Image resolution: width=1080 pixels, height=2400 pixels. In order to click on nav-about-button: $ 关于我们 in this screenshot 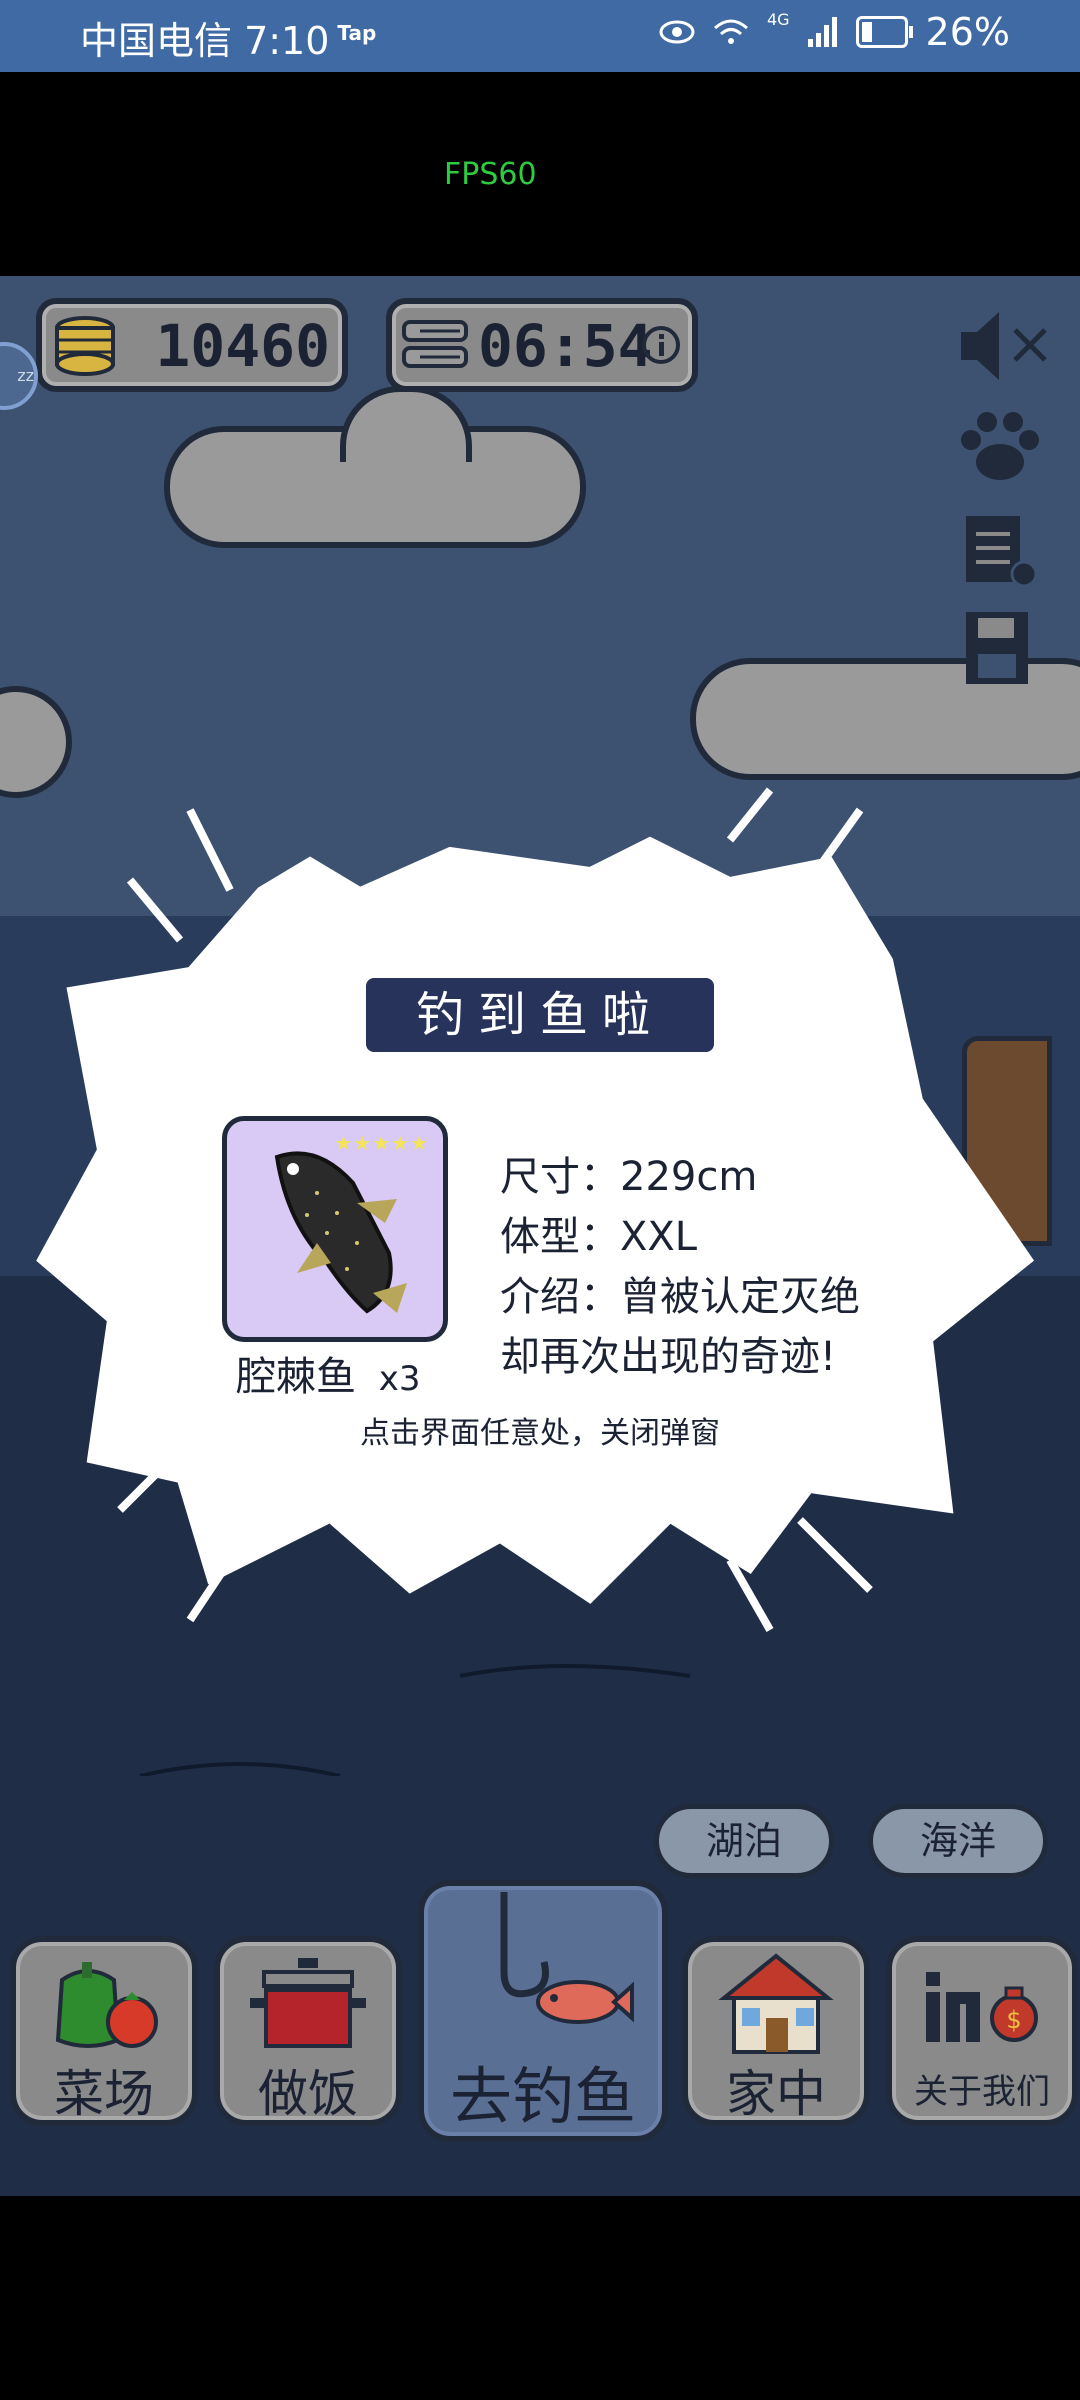, I will do `click(982, 2031)`.